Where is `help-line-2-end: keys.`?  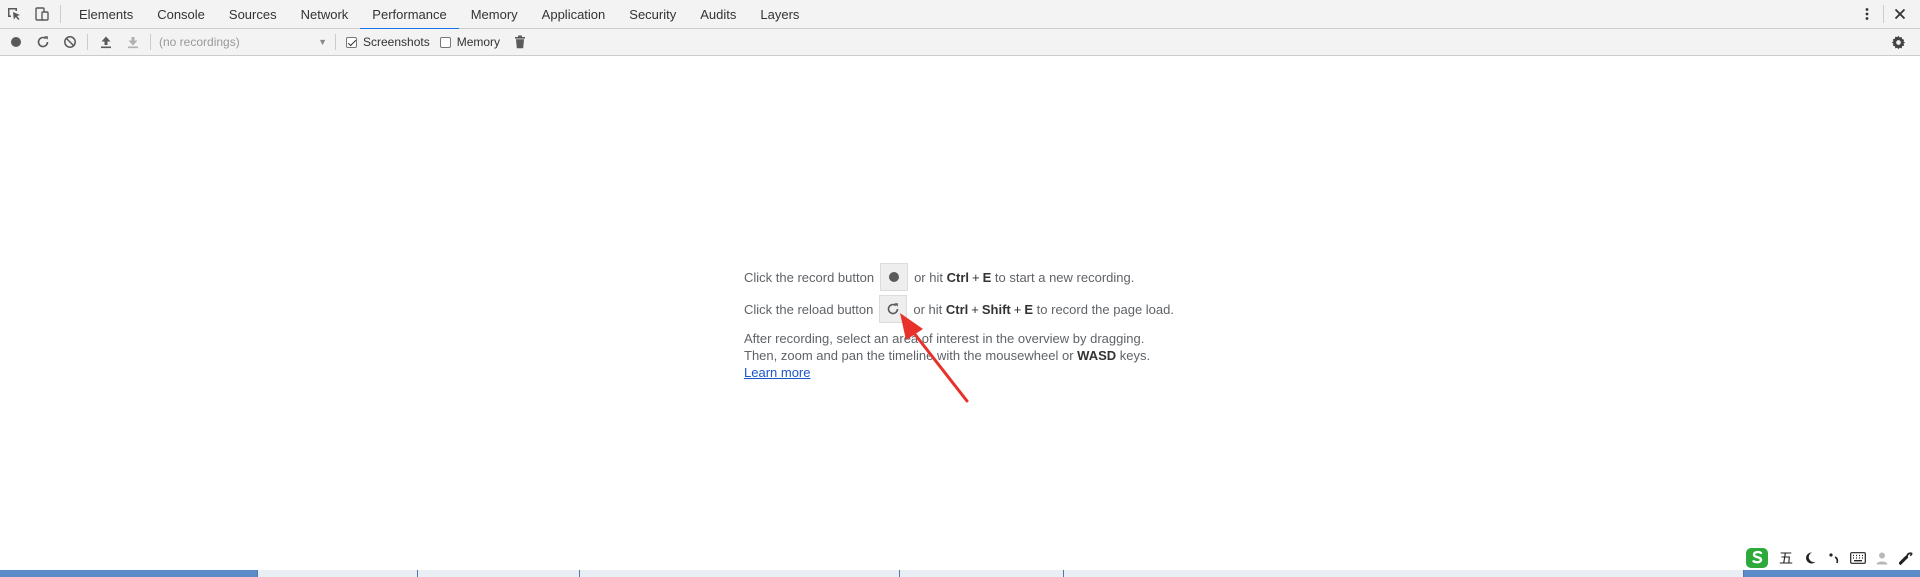
help-line-2-end: keys. is located at coordinates (1135, 355).